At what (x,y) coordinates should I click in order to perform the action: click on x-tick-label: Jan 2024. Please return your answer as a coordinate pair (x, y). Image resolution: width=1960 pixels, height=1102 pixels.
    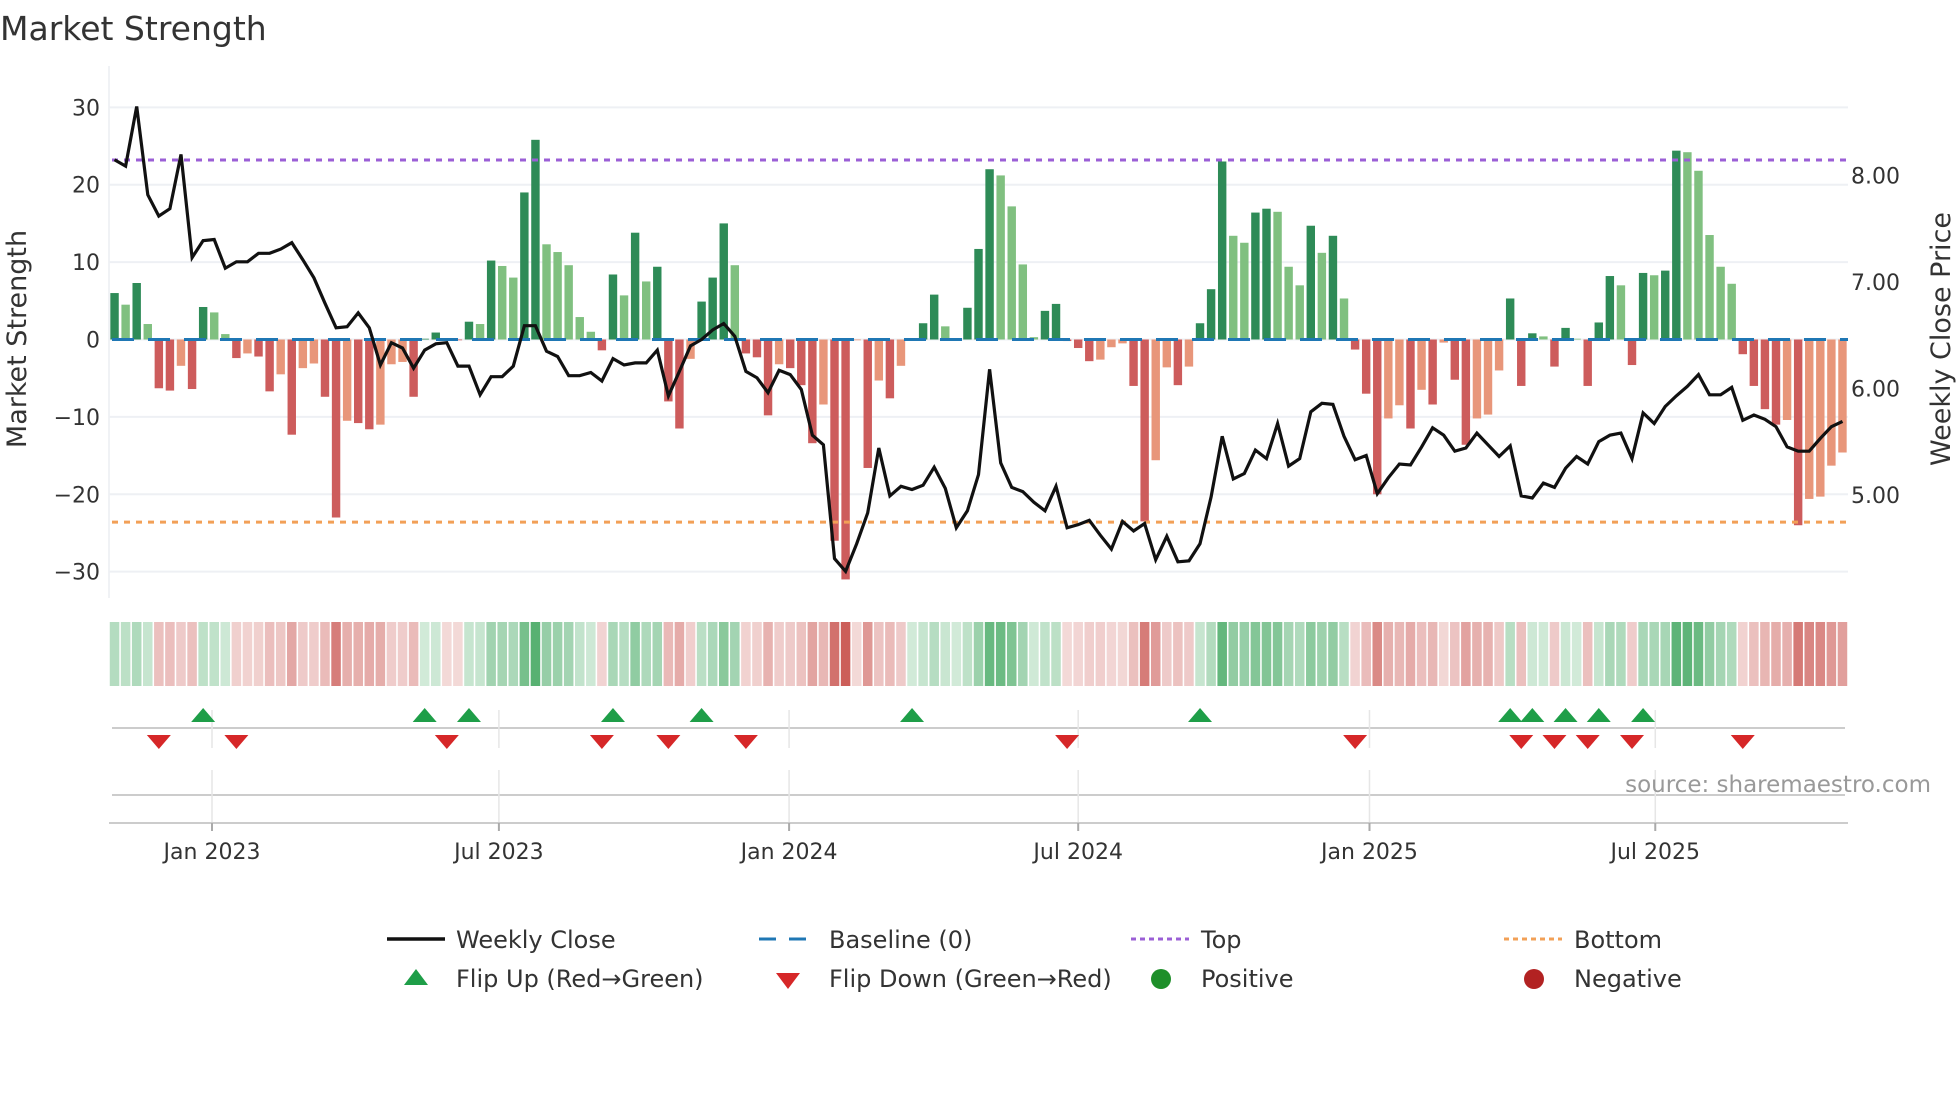
    Looking at the image, I should click on (788, 852).